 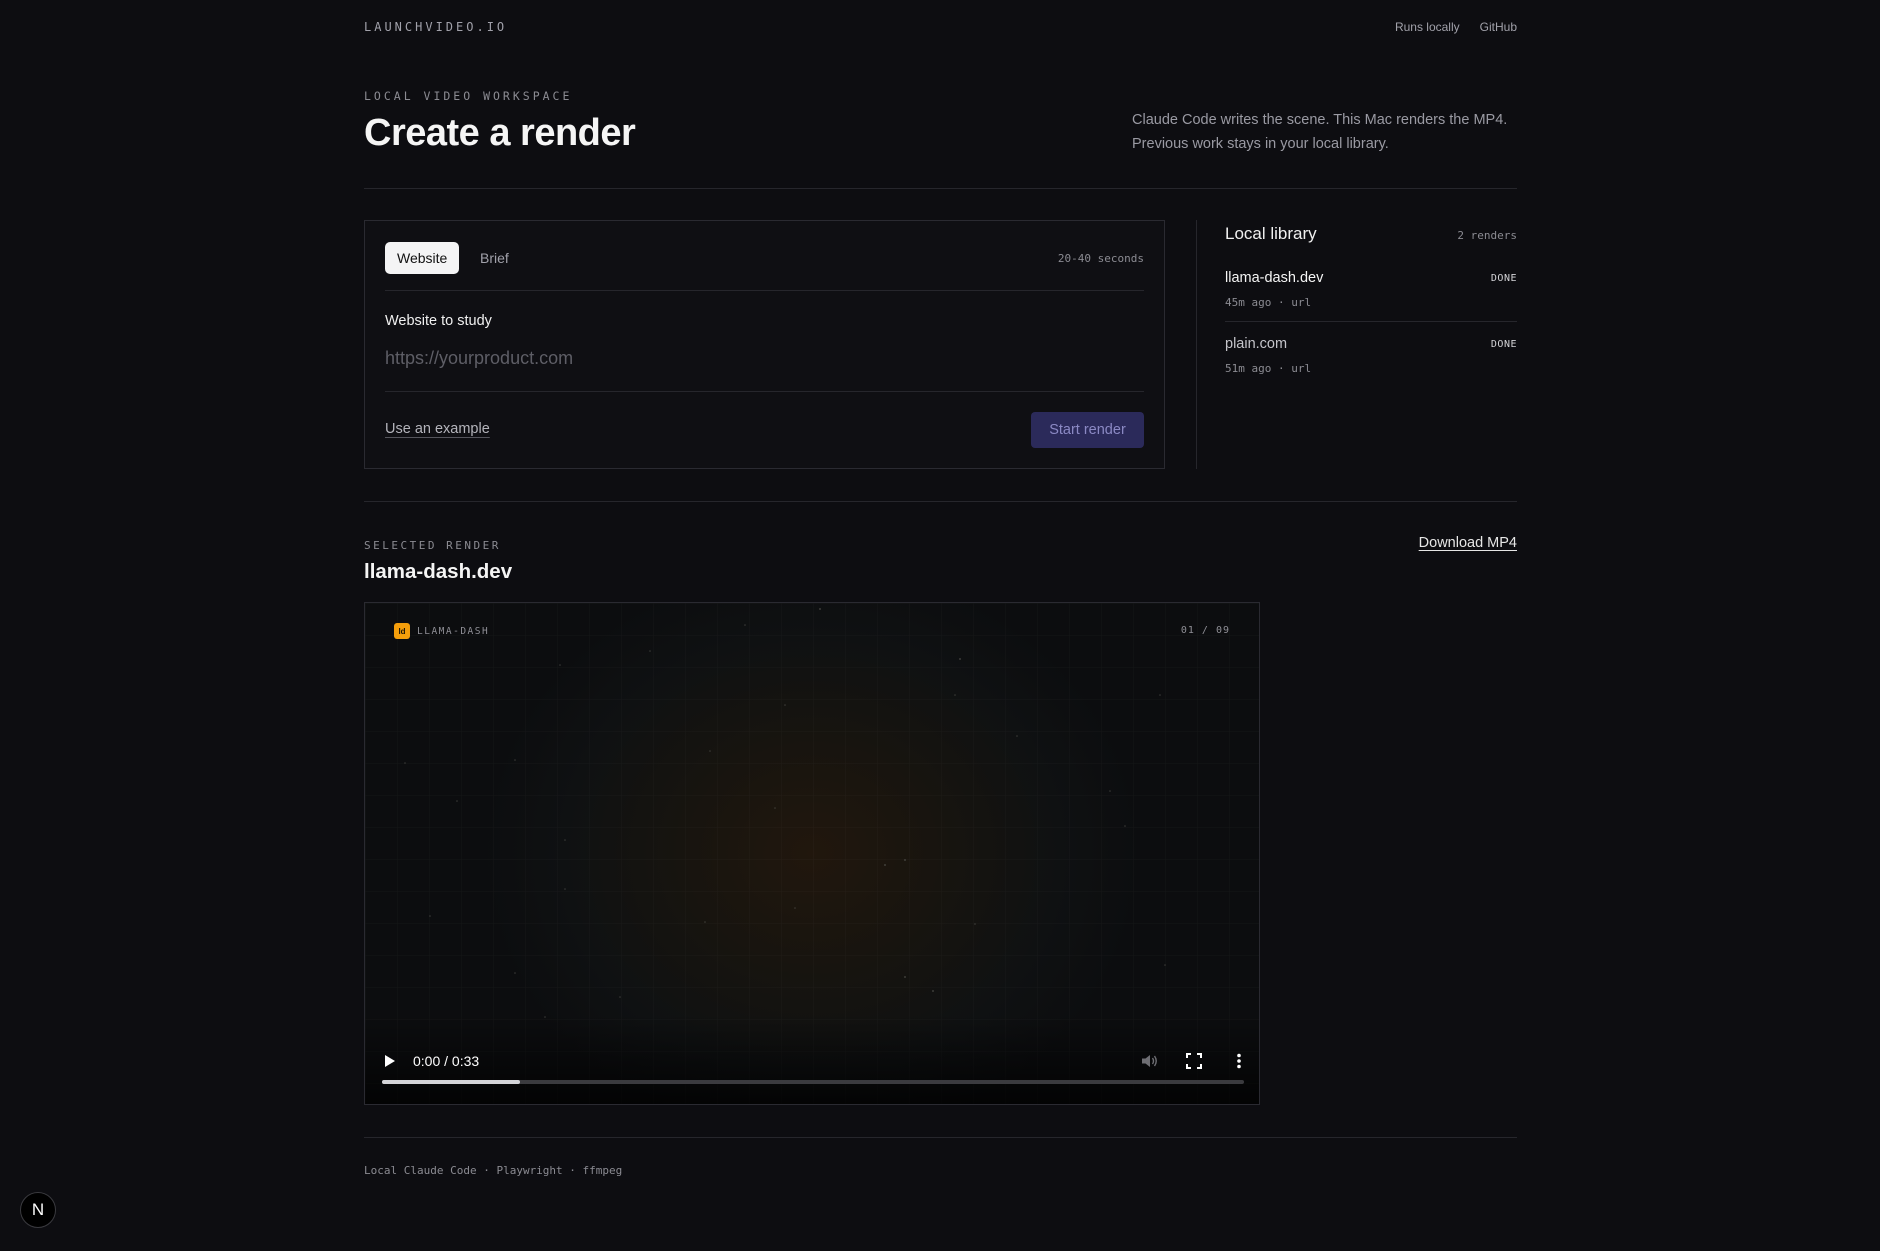 I want to click on input-underline, so click(x=764, y=391).